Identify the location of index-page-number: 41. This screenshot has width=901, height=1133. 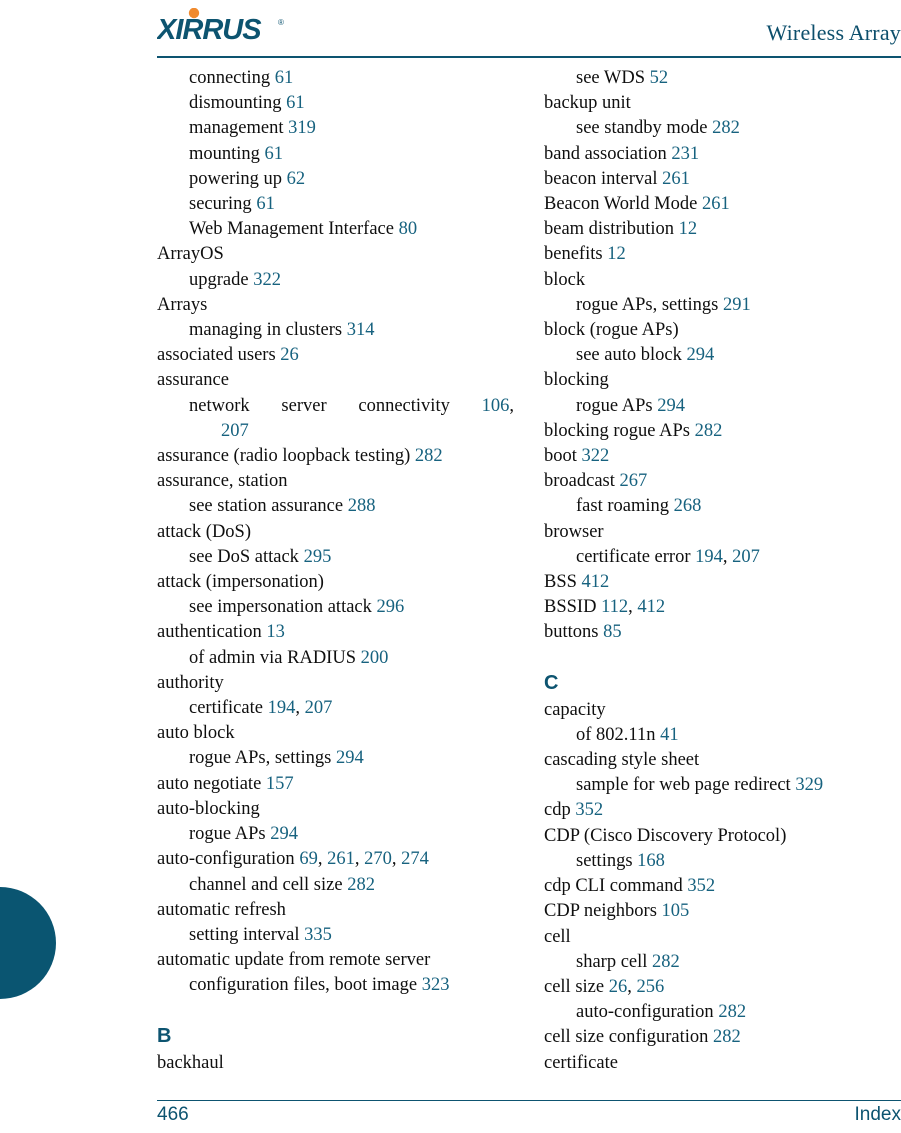
(667, 735).